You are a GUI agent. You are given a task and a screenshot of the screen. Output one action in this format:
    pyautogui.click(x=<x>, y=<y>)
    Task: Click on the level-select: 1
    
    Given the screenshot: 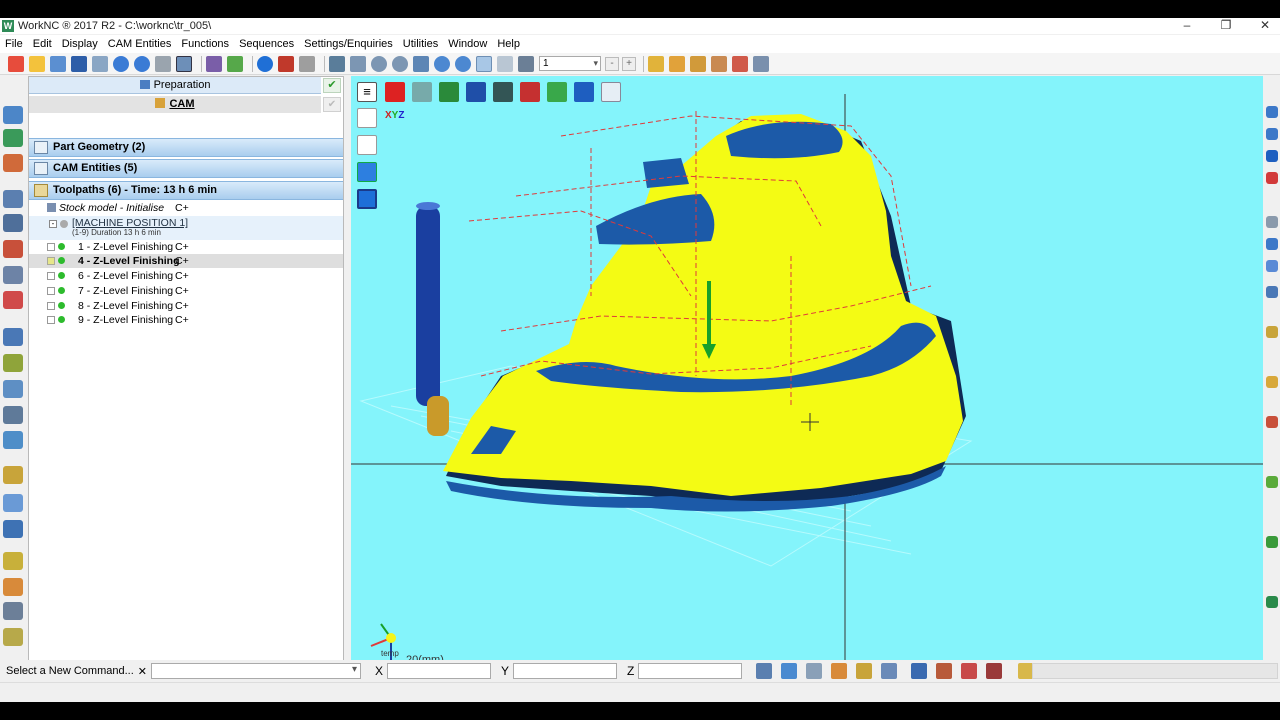 What is the action you would take?
    pyautogui.click(x=570, y=63)
    